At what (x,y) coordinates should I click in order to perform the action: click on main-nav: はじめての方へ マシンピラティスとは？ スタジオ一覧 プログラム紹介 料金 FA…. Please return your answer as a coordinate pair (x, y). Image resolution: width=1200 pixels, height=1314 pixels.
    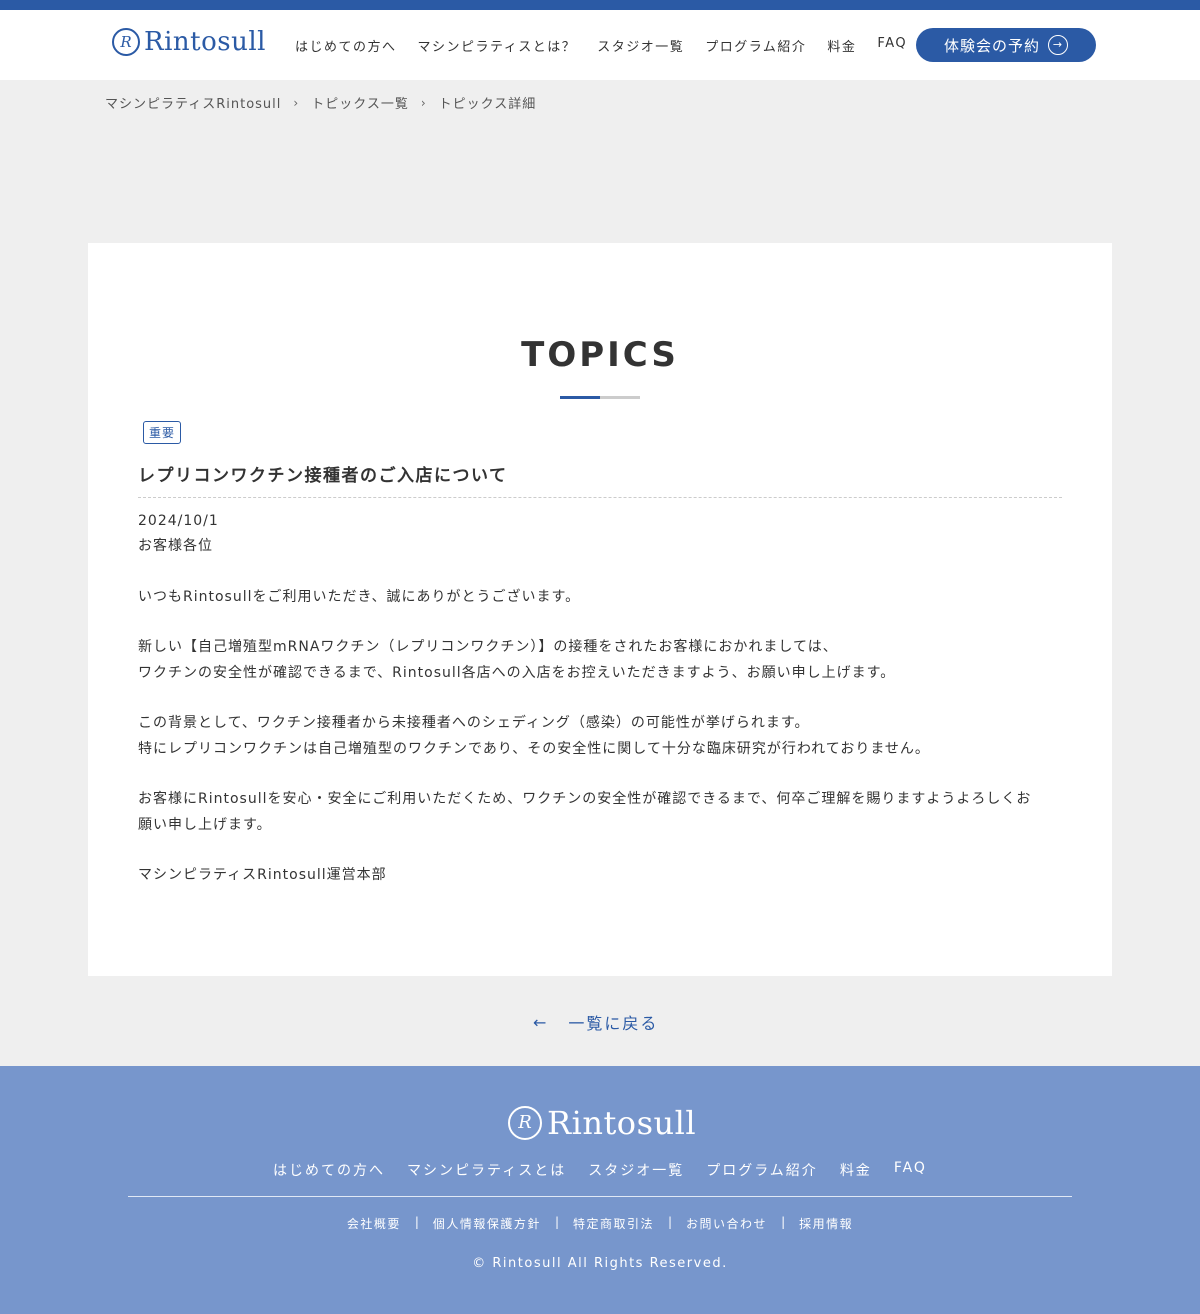
    Looking at the image, I should click on (601, 45).